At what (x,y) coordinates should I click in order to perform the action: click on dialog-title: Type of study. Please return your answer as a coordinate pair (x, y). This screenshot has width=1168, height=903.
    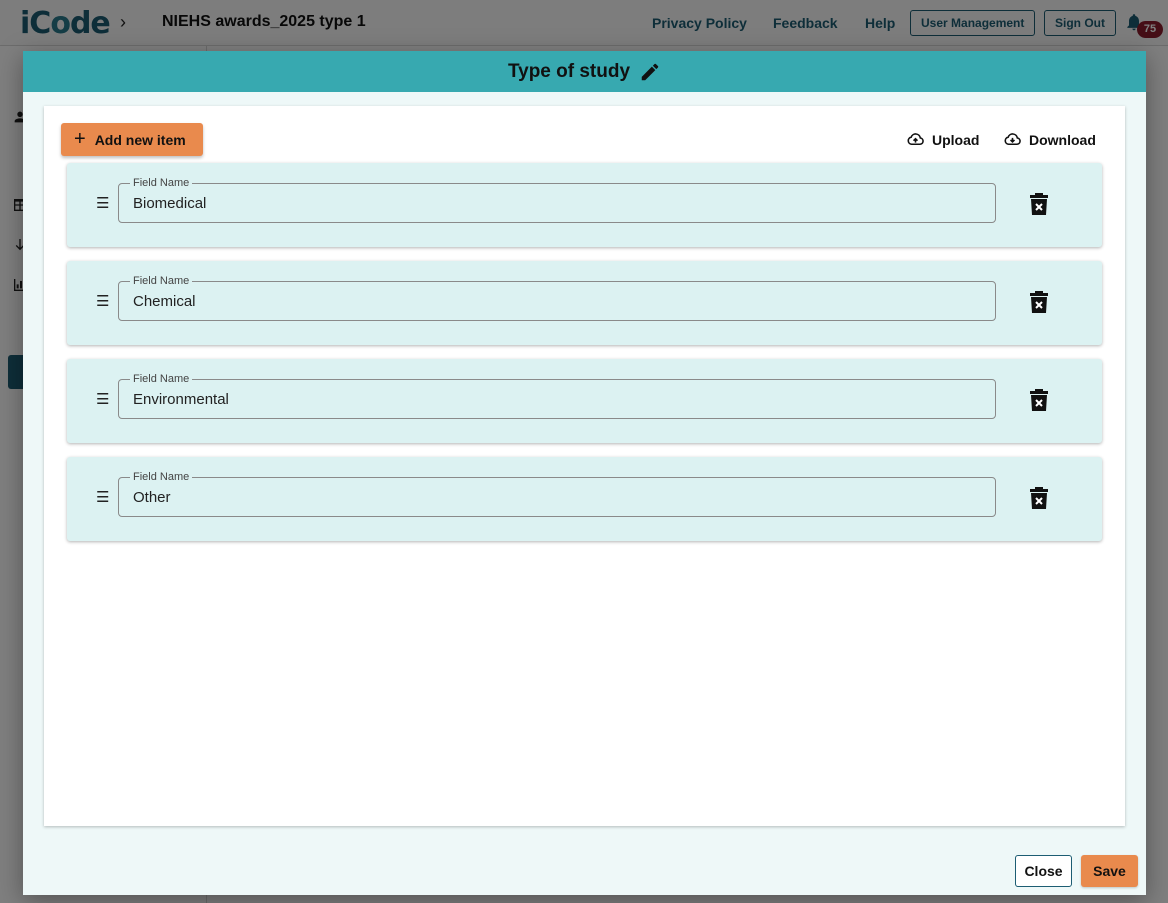
    Looking at the image, I should click on (569, 71).